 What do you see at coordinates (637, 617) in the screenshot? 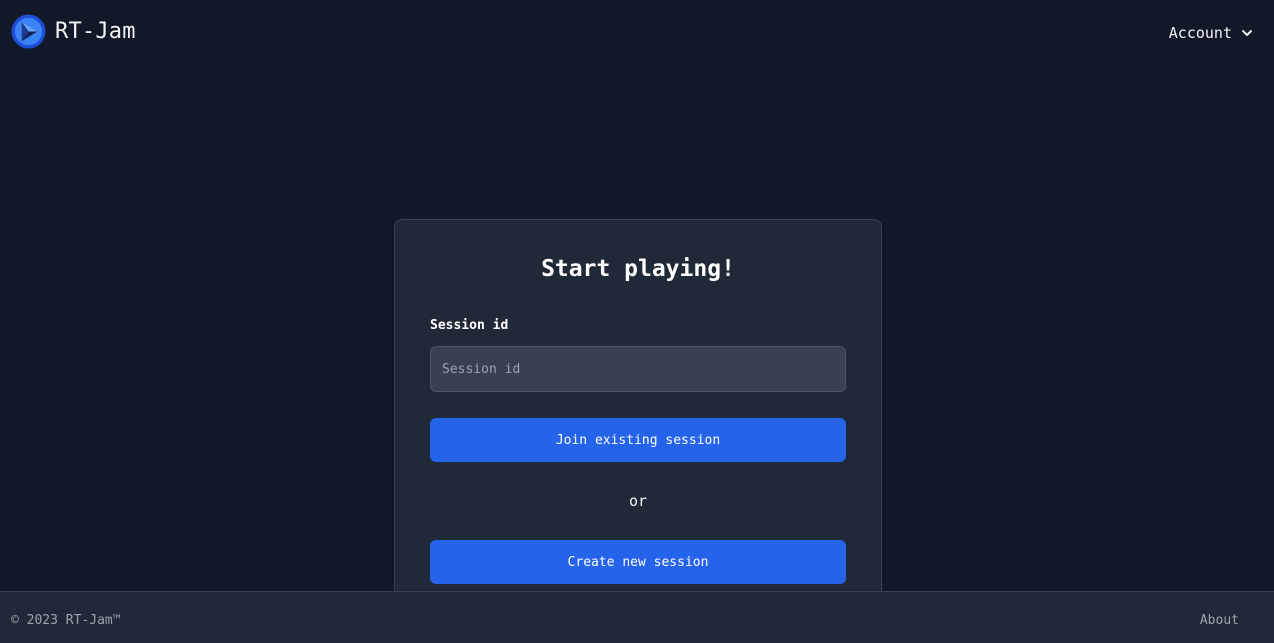
I see `footer: © 2023 RT-Jam™ About` at bounding box center [637, 617].